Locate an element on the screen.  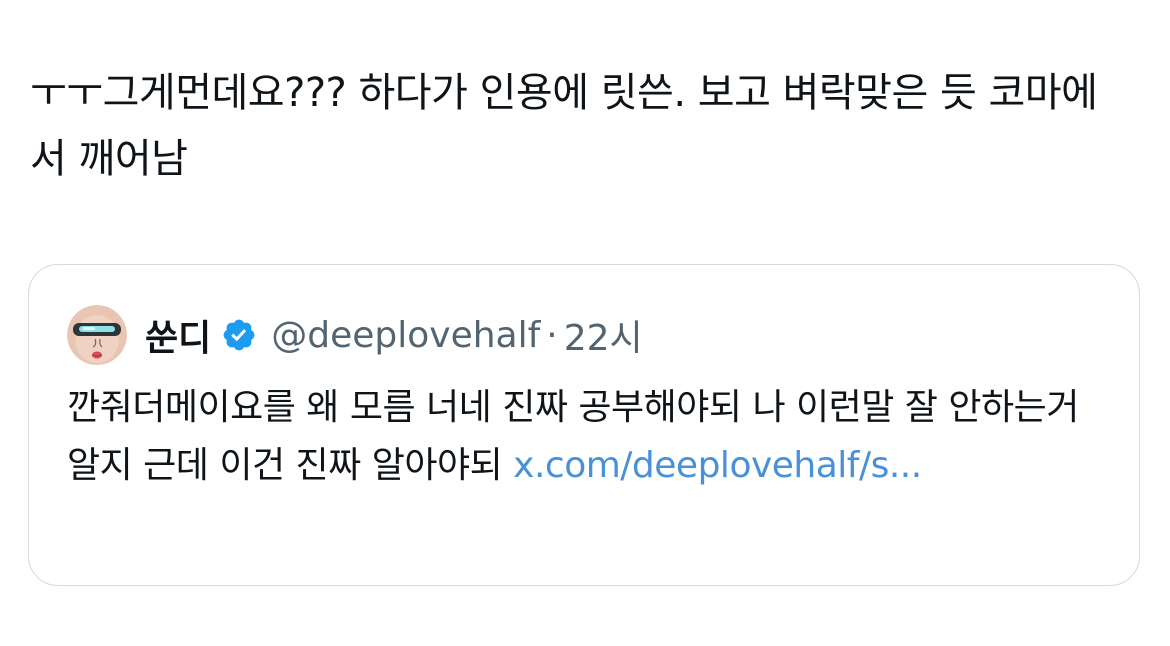
quoted-tweet-header: 쑨디 @deeplovehalf · 22시 is located at coordinates (355, 335).